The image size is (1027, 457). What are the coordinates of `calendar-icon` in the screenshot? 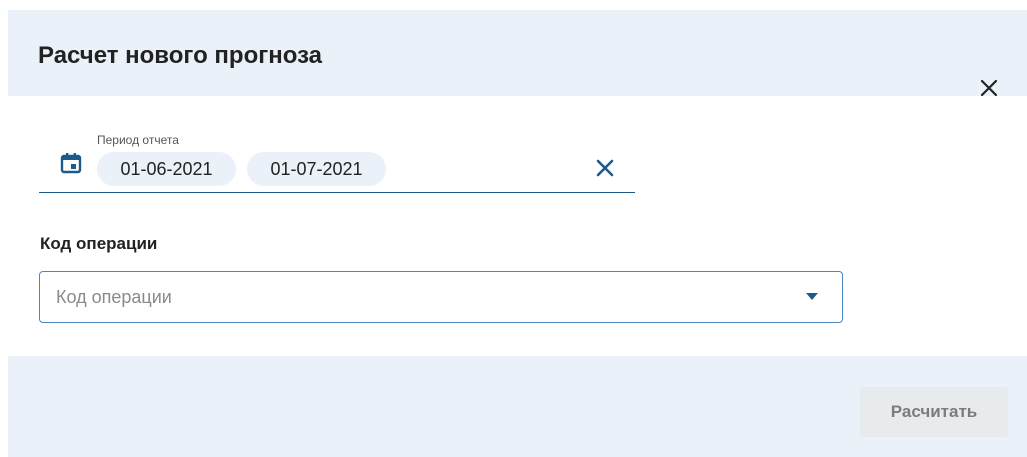 It's located at (71, 163).